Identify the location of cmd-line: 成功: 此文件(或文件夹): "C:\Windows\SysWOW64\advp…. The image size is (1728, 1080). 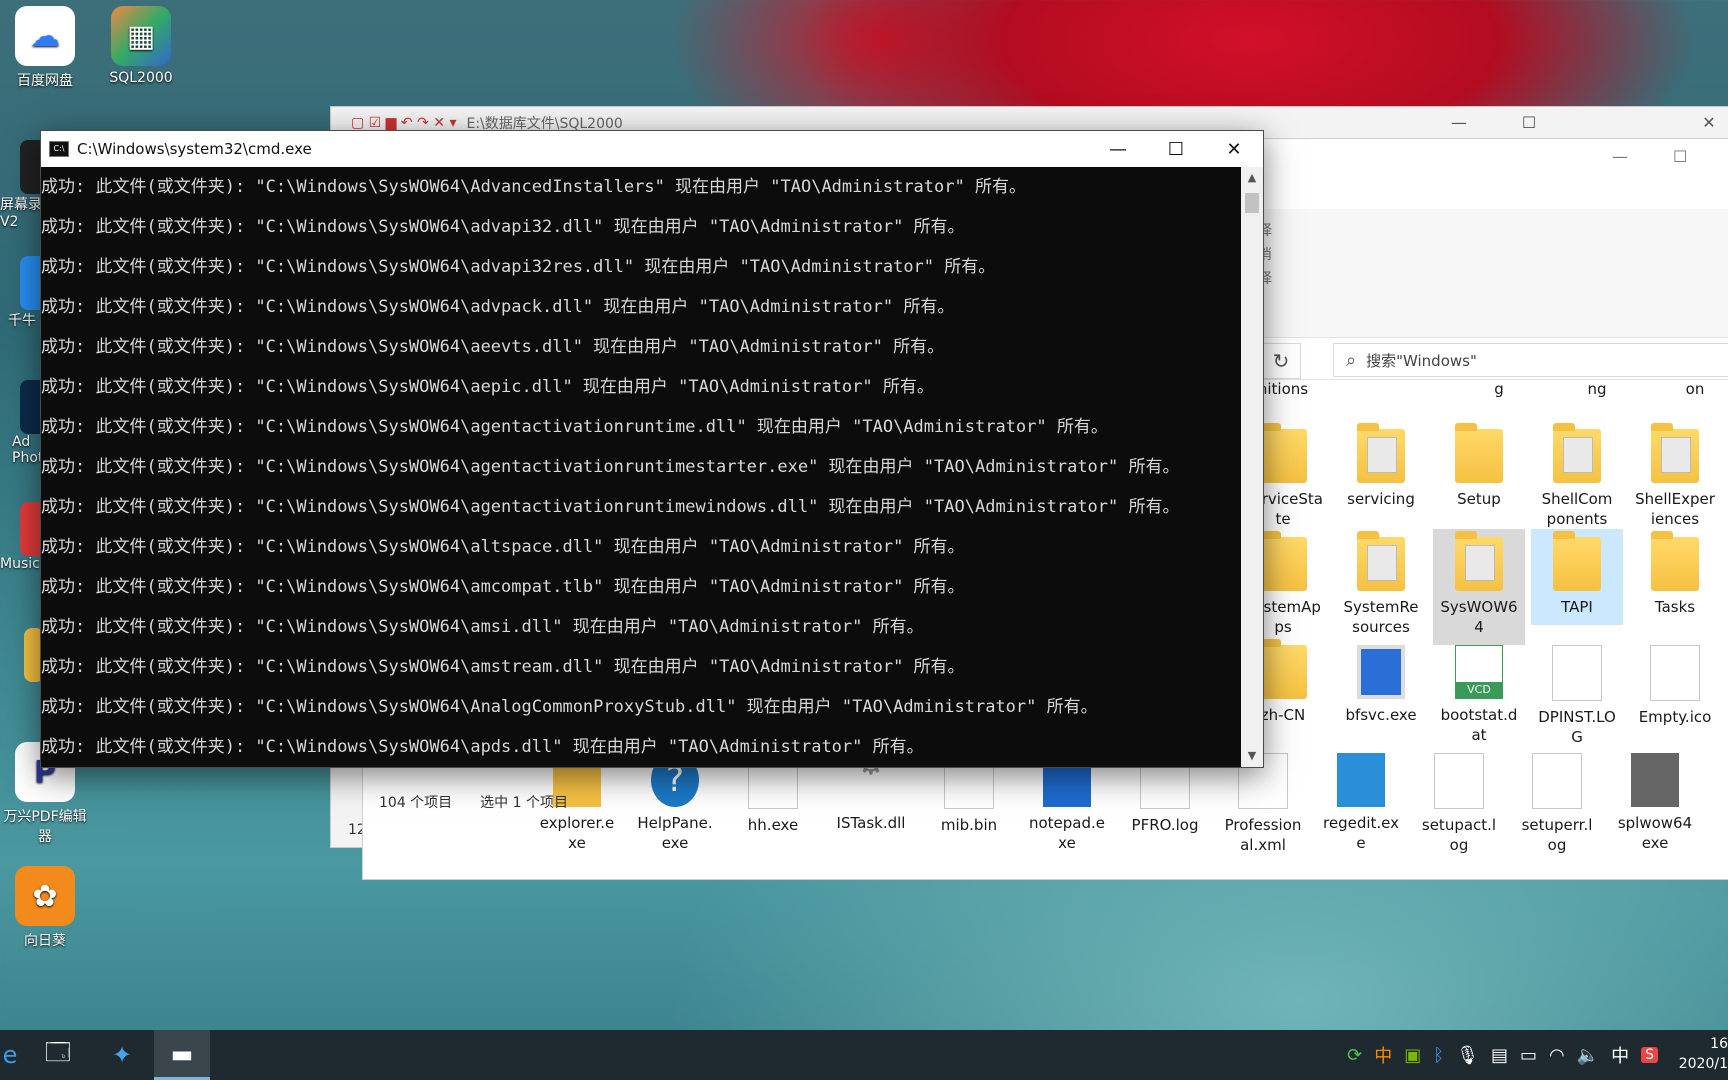
(498, 307).